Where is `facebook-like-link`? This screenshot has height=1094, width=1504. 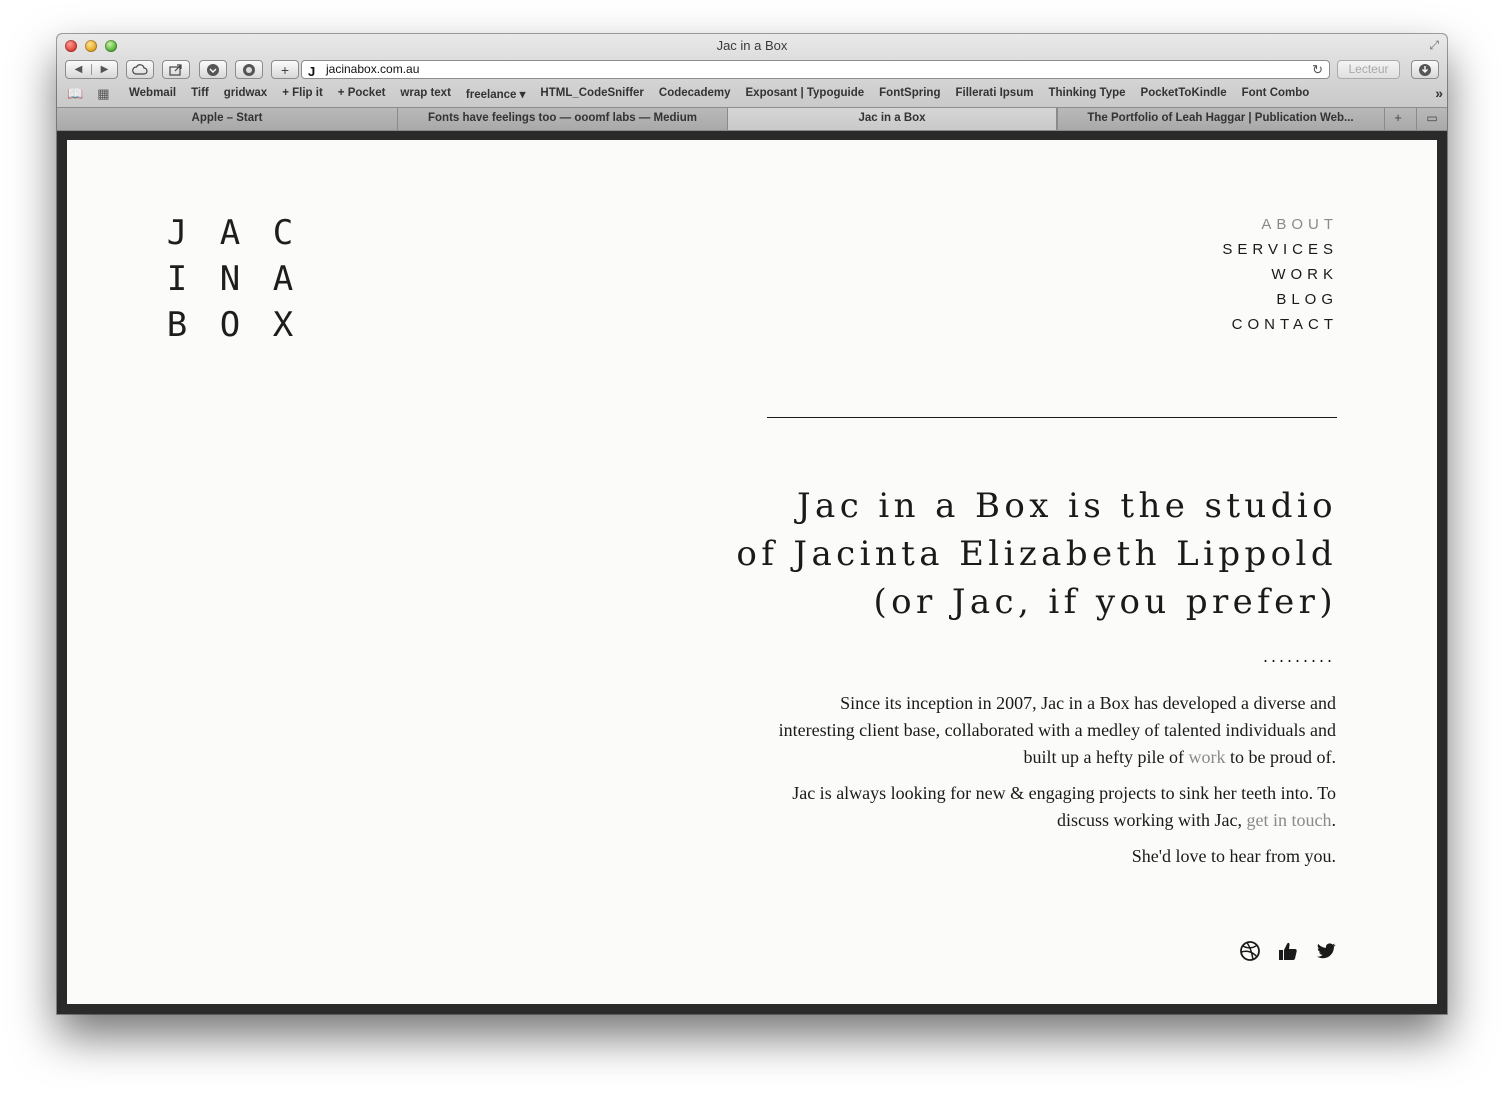
facebook-like-link is located at coordinates (1288, 951).